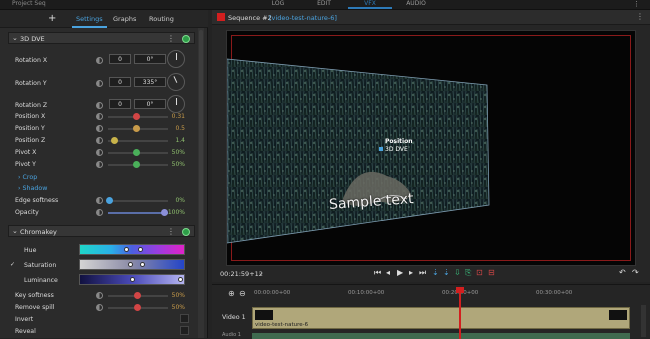  I want to click on timecode-format-dropdown-icon: ⌄, so click(261, 273).